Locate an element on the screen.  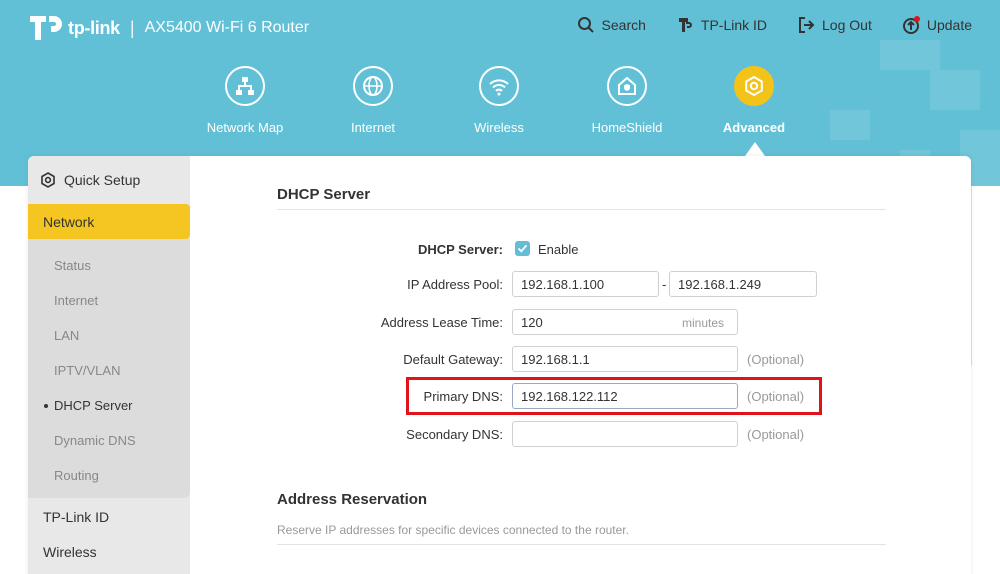
top-actions: Search TP-Link ID Log Out Update is located at coordinates (774, 25).